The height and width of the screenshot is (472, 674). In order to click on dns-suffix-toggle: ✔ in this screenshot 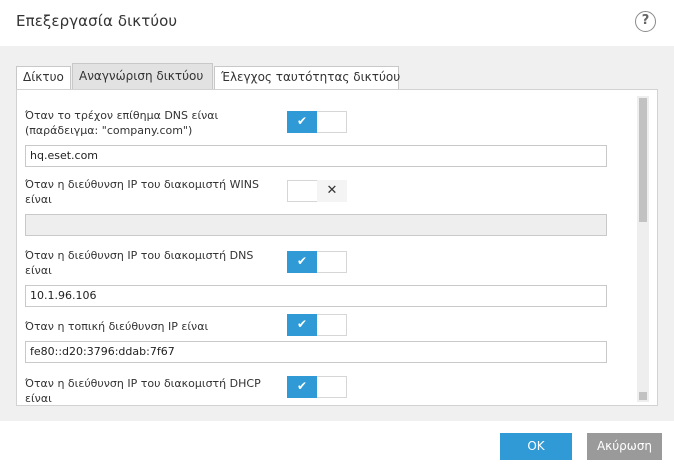, I will do `click(317, 122)`.